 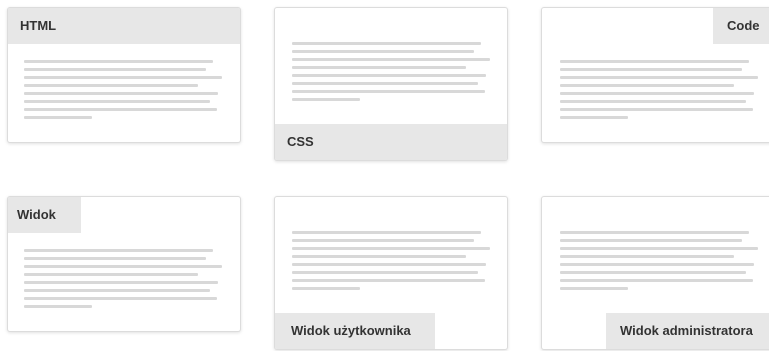 I want to click on card-label: Widok użytkownika, so click(x=355, y=331).